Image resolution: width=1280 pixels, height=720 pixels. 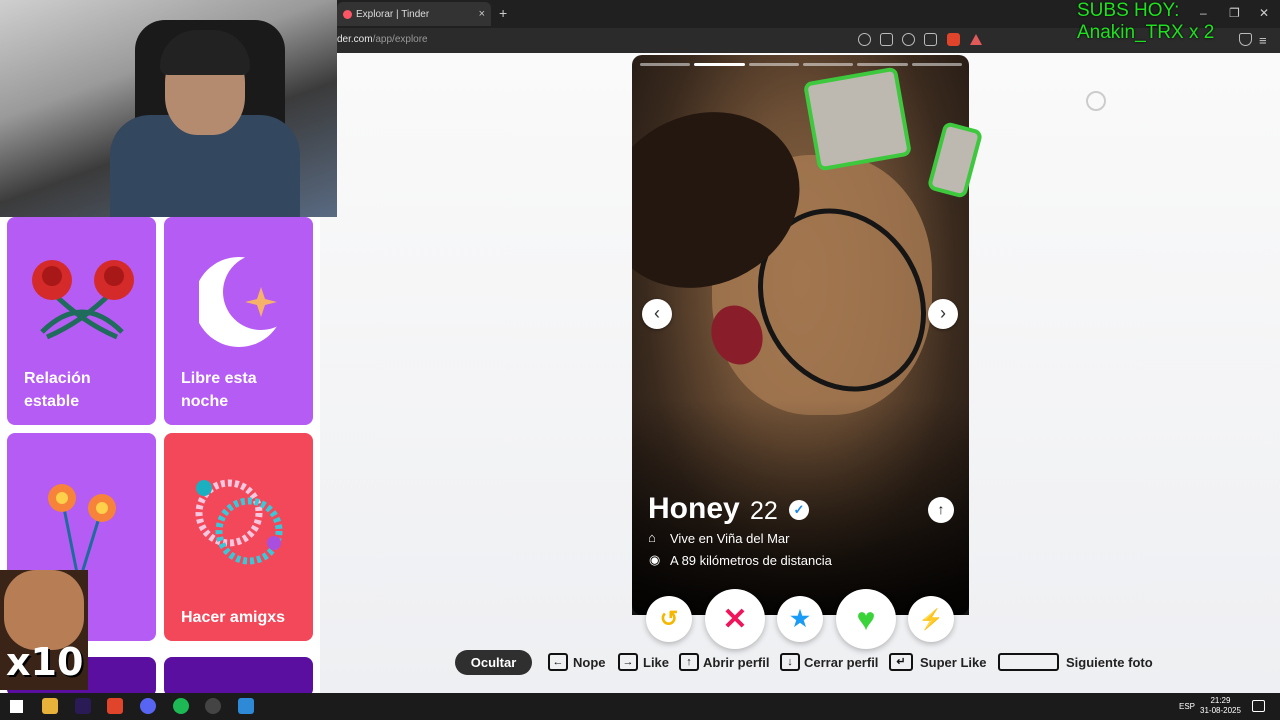 I want to click on key-right-icon: →, so click(x=628, y=662).